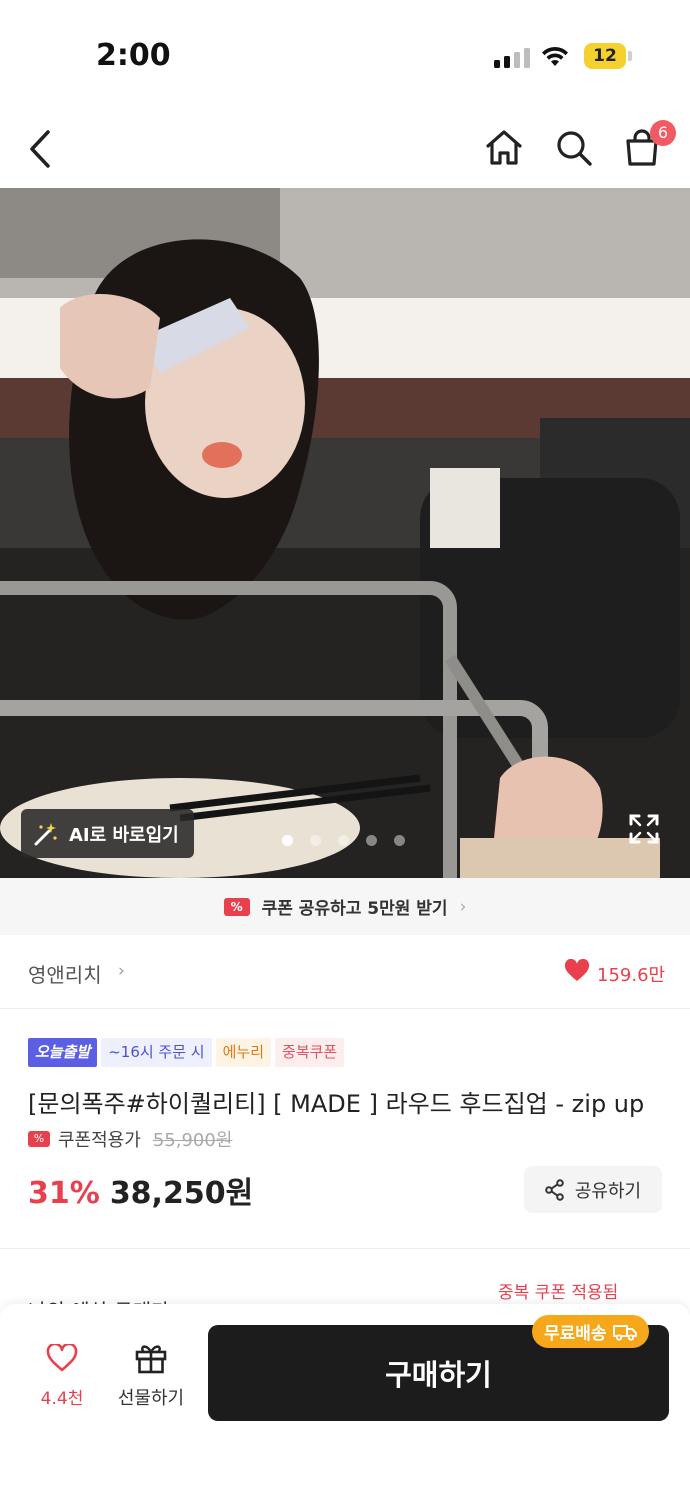 The image size is (690, 1500). I want to click on heart-filled-icon, so click(577, 971).